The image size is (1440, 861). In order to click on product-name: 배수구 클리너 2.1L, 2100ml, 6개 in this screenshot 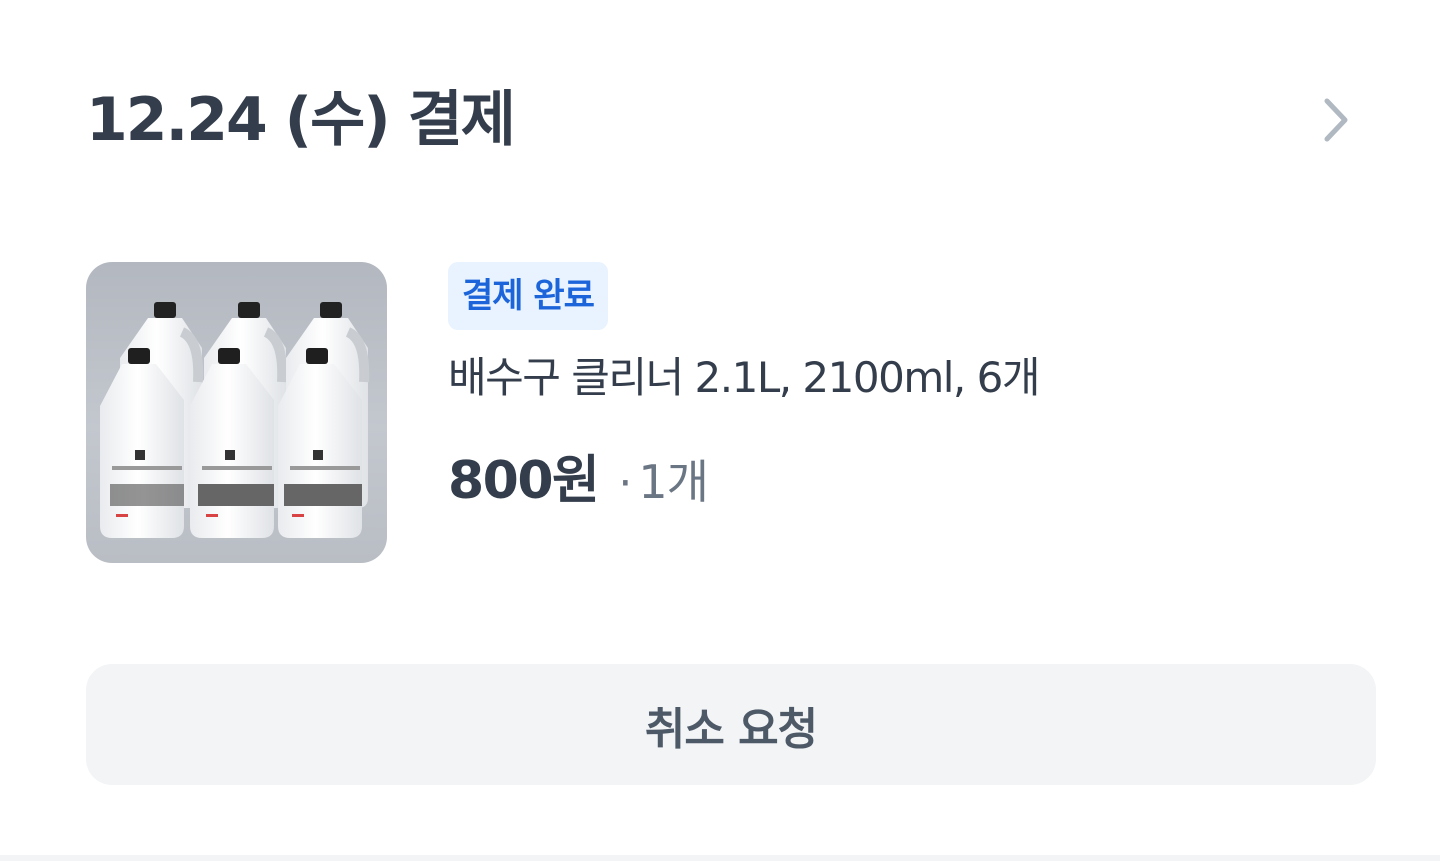, I will do `click(744, 378)`.